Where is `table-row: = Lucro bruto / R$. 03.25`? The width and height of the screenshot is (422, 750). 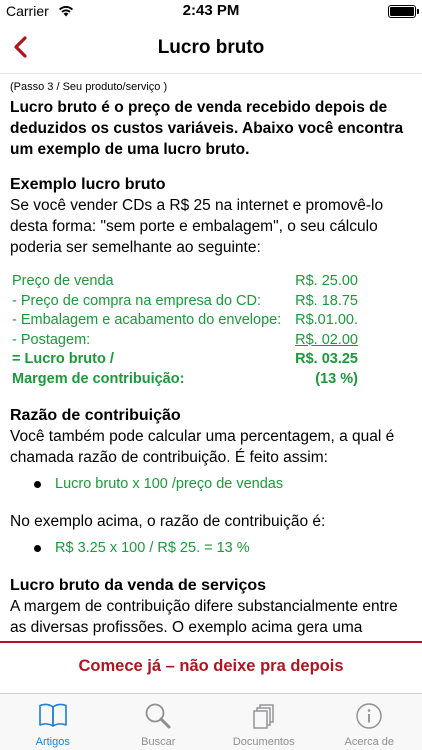 table-row: = Lucro bruto / R$. 03.25 is located at coordinates (185, 360).